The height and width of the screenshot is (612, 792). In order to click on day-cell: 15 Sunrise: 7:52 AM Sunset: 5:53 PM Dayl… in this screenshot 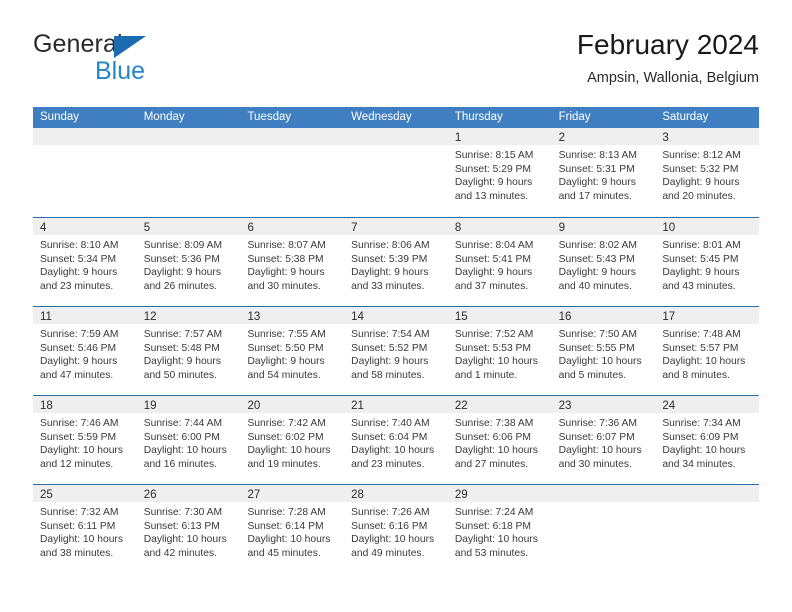, I will do `click(499, 351)`.